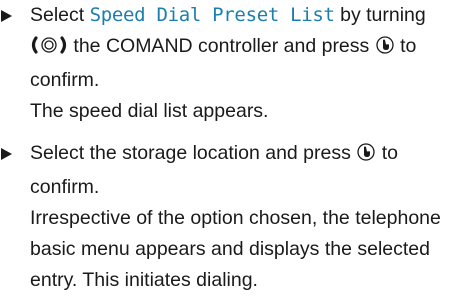 The image size is (466, 304). I want to click on turn-controller-icon, so click(49, 49).